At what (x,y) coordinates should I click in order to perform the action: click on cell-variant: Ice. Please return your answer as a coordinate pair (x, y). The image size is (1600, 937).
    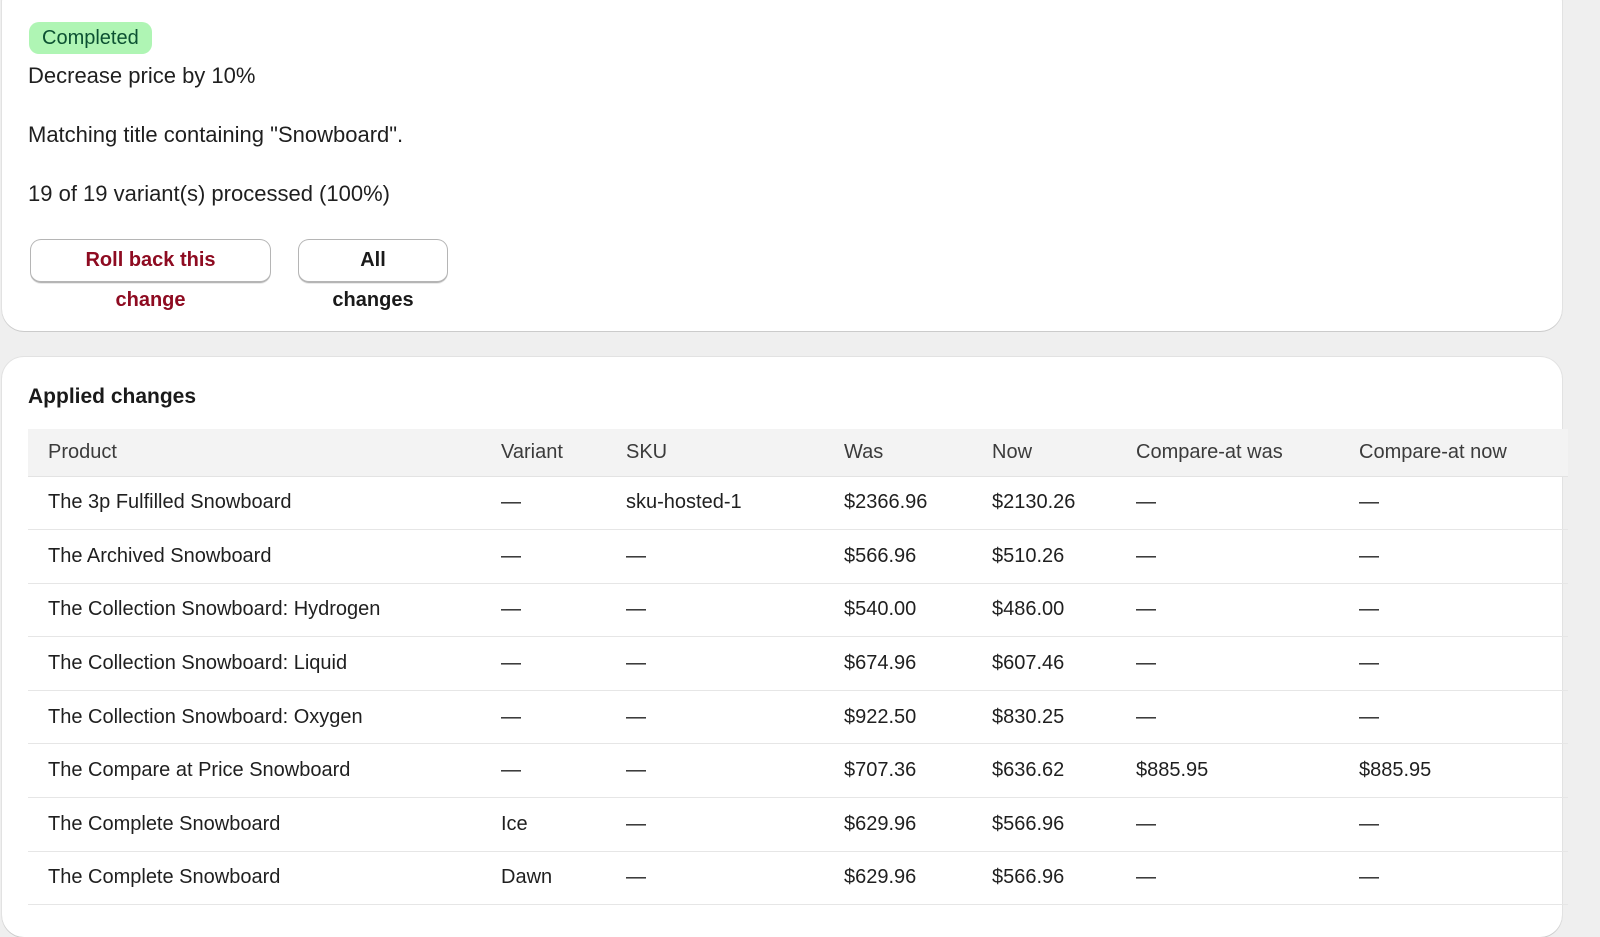
    Looking at the image, I should click on (543, 824).